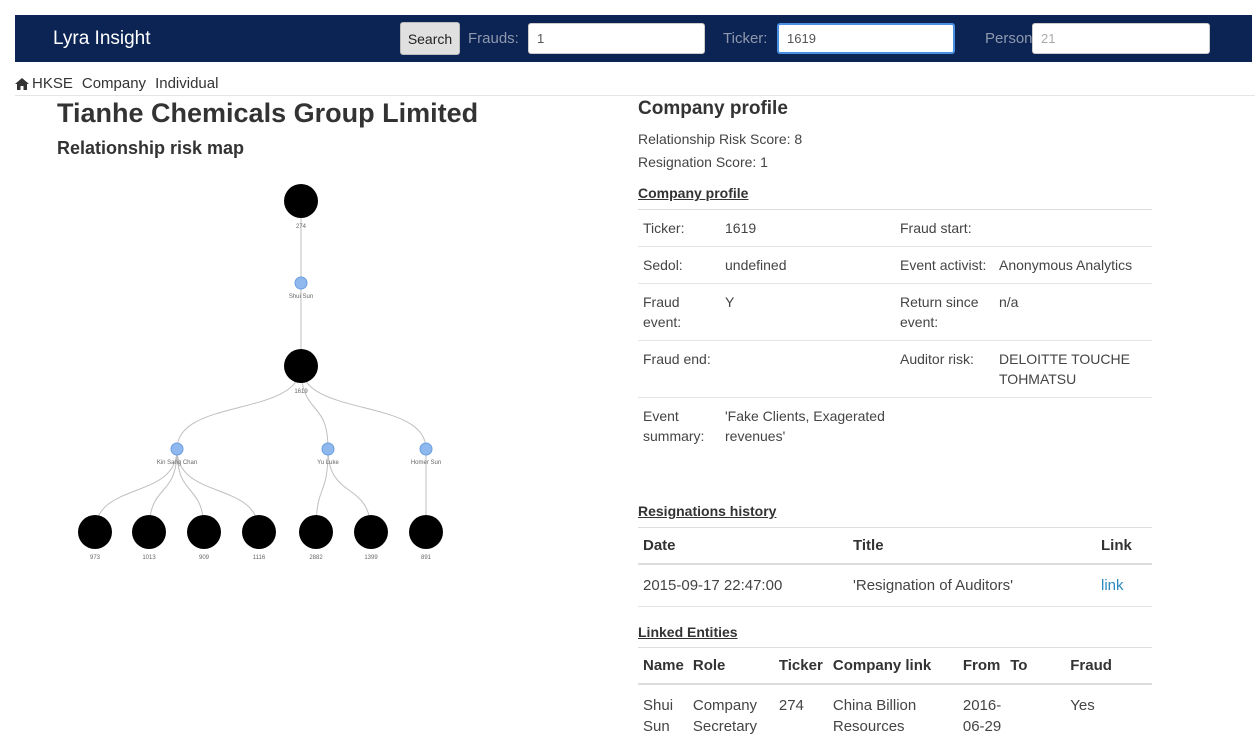 This screenshot has width=1255, height=745. What do you see at coordinates (937, 359) in the screenshot?
I see `profile-label: Auditor risk:` at bounding box center [937, 359].